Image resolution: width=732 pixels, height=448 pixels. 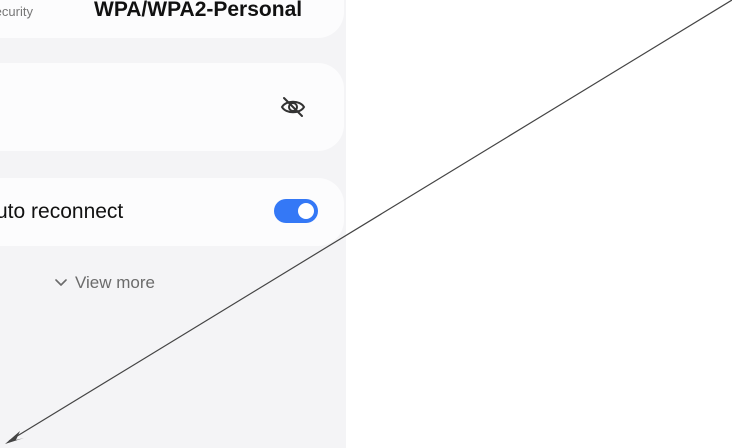 I want to click on toggle-knob, so click(x=306, y=211).